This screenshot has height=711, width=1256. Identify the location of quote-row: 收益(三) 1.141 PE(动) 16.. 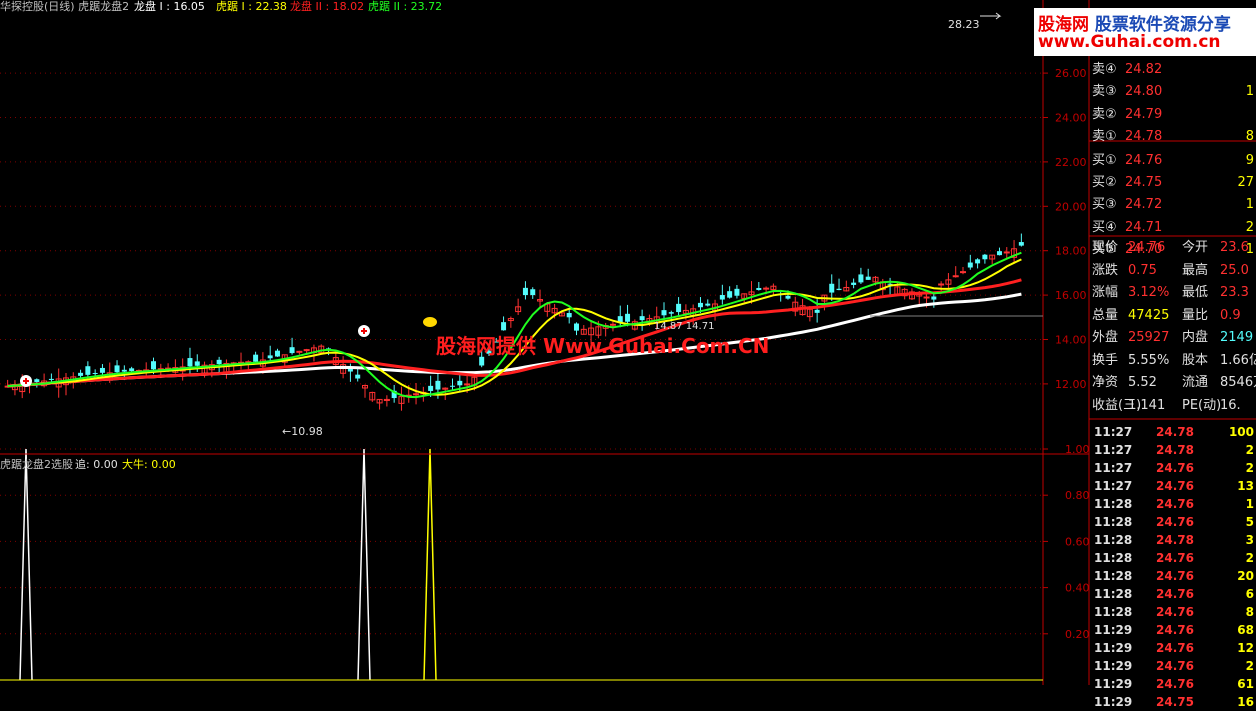
(1174, 406).